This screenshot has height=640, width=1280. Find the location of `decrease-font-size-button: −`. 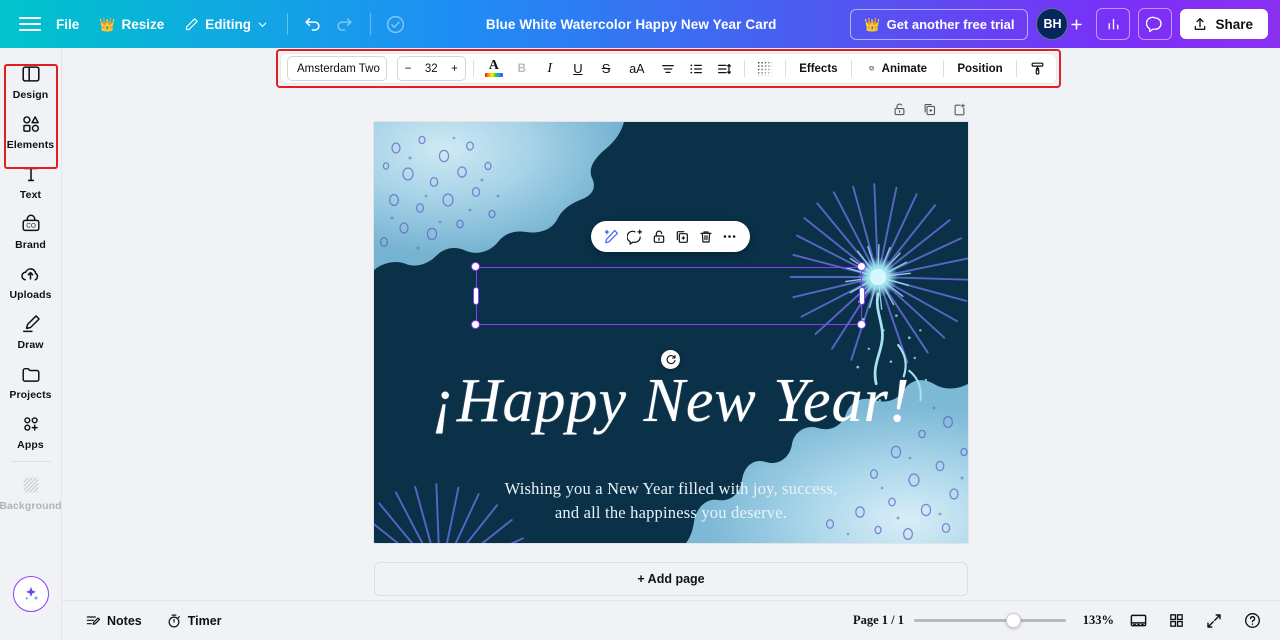

decrease-font-size-button: − is located at coordinates (408, 69).